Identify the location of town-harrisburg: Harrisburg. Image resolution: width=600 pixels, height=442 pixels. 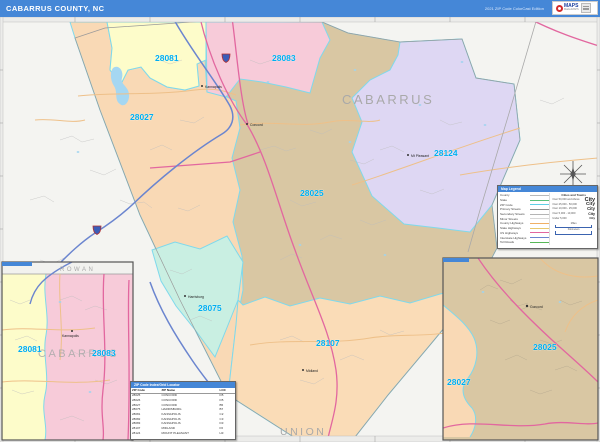
(196, 297).